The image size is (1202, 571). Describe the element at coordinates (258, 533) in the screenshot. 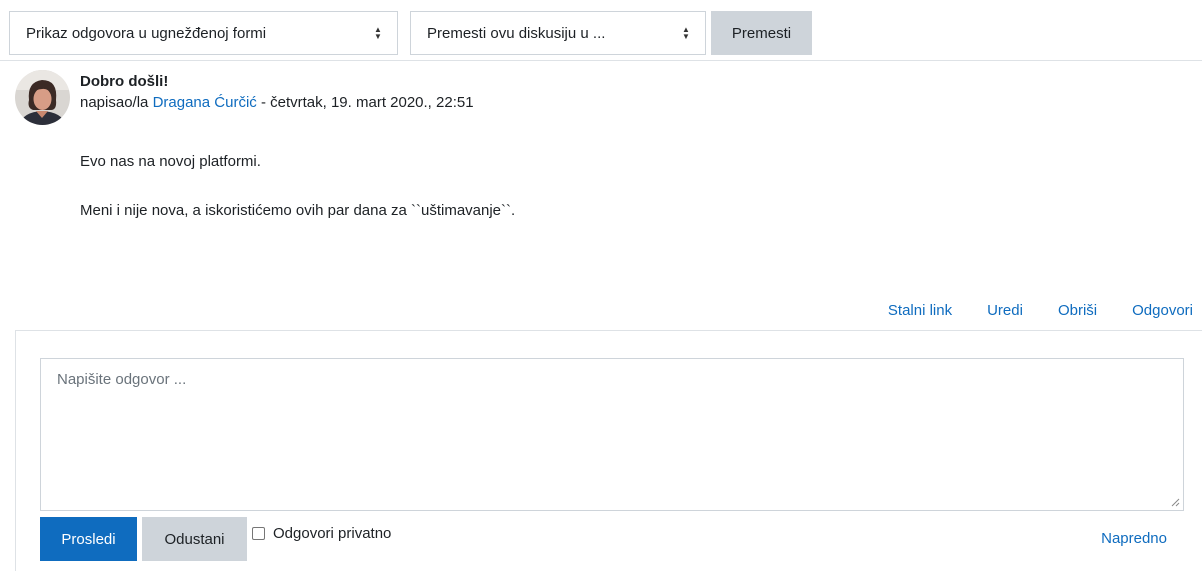

I see `private-reply-checkbox` at that location.